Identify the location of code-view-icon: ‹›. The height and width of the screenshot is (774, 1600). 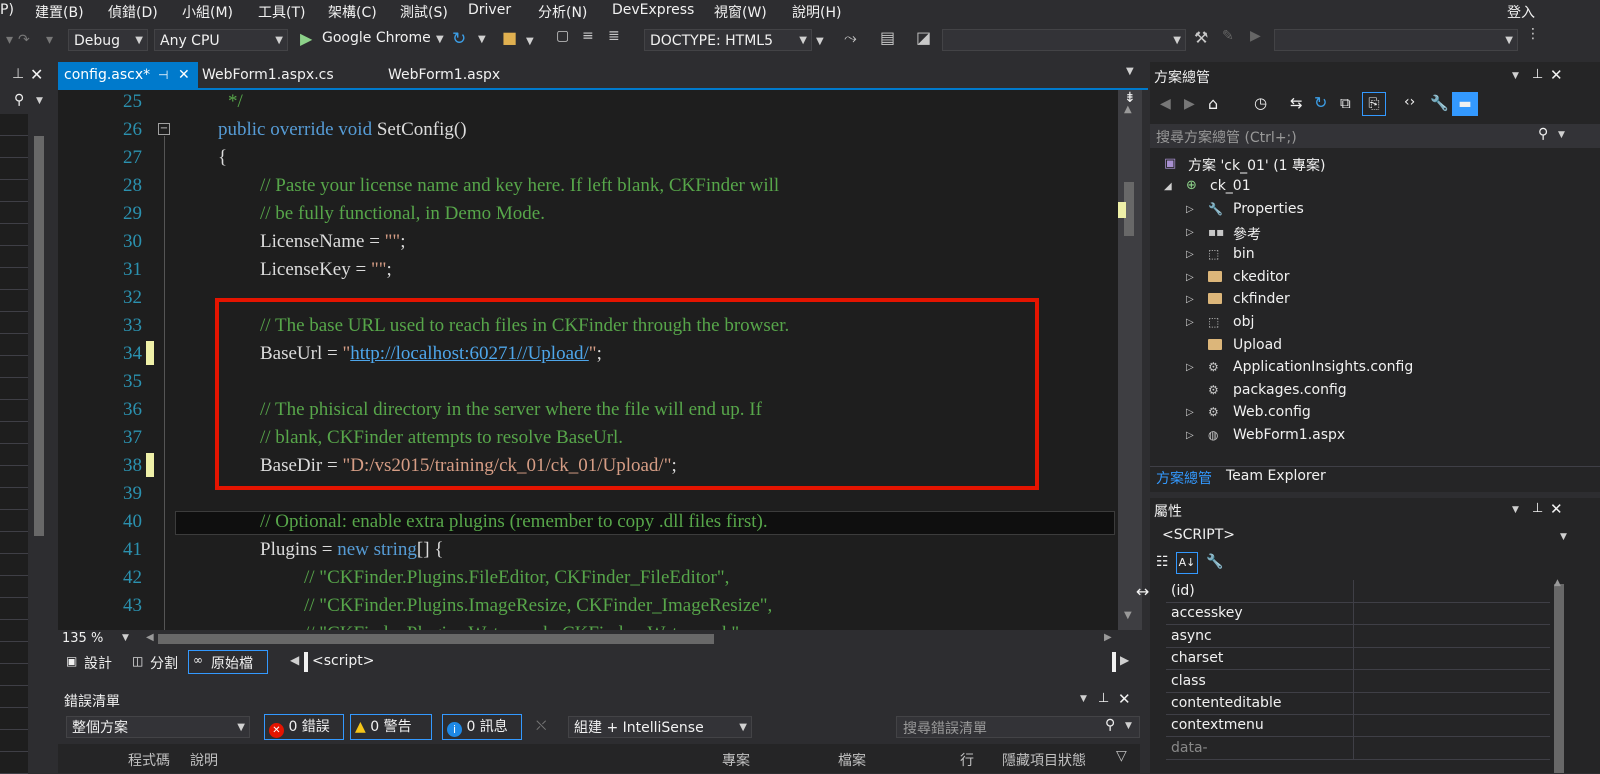
(1409, 102).